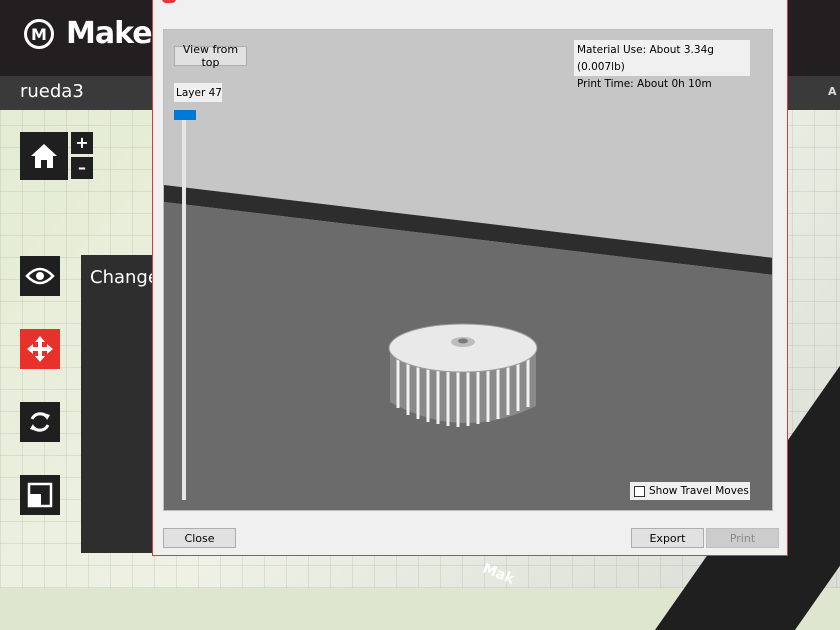 This screenshot has width=840, height=630. Describe the element at coordinates (645, 58) in the screenshot. I see `material-use-text: Material Use: About 3.34g (0.007lb)` at that location.